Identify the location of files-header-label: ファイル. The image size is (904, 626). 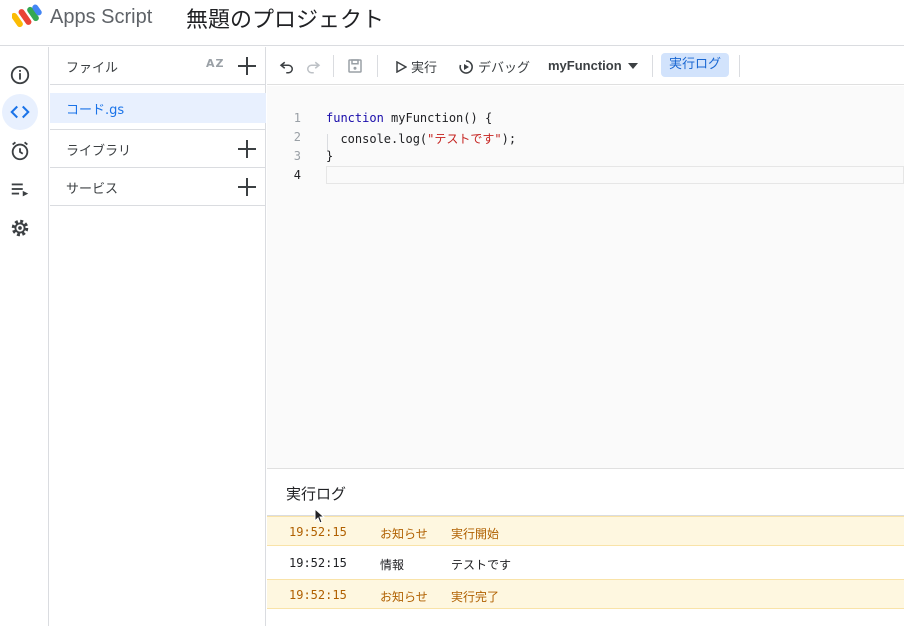
(92, 68).